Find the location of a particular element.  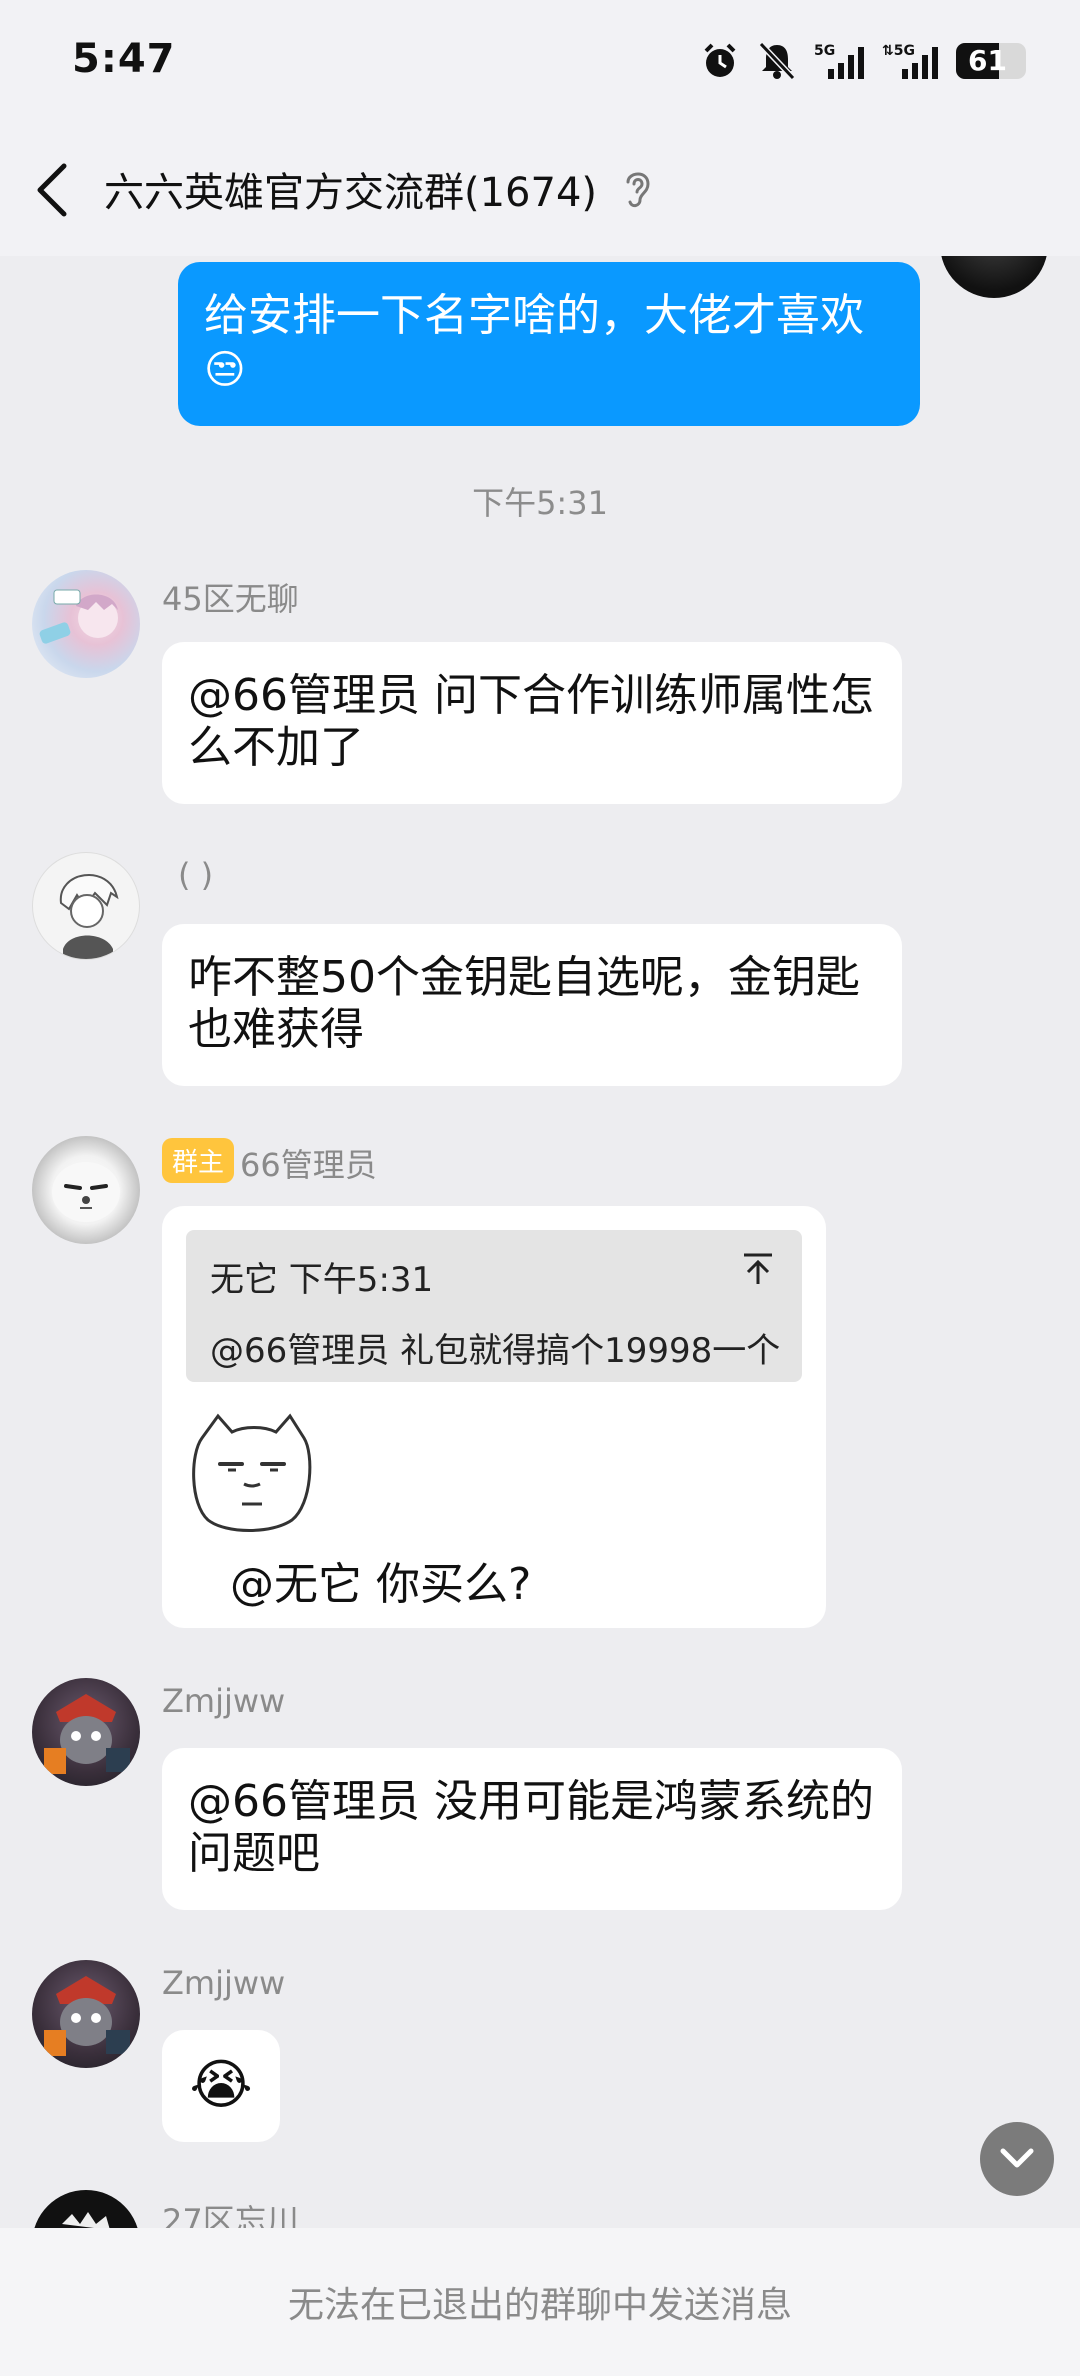

message-bubble: 😭 is located at coordinates (221, 2086).